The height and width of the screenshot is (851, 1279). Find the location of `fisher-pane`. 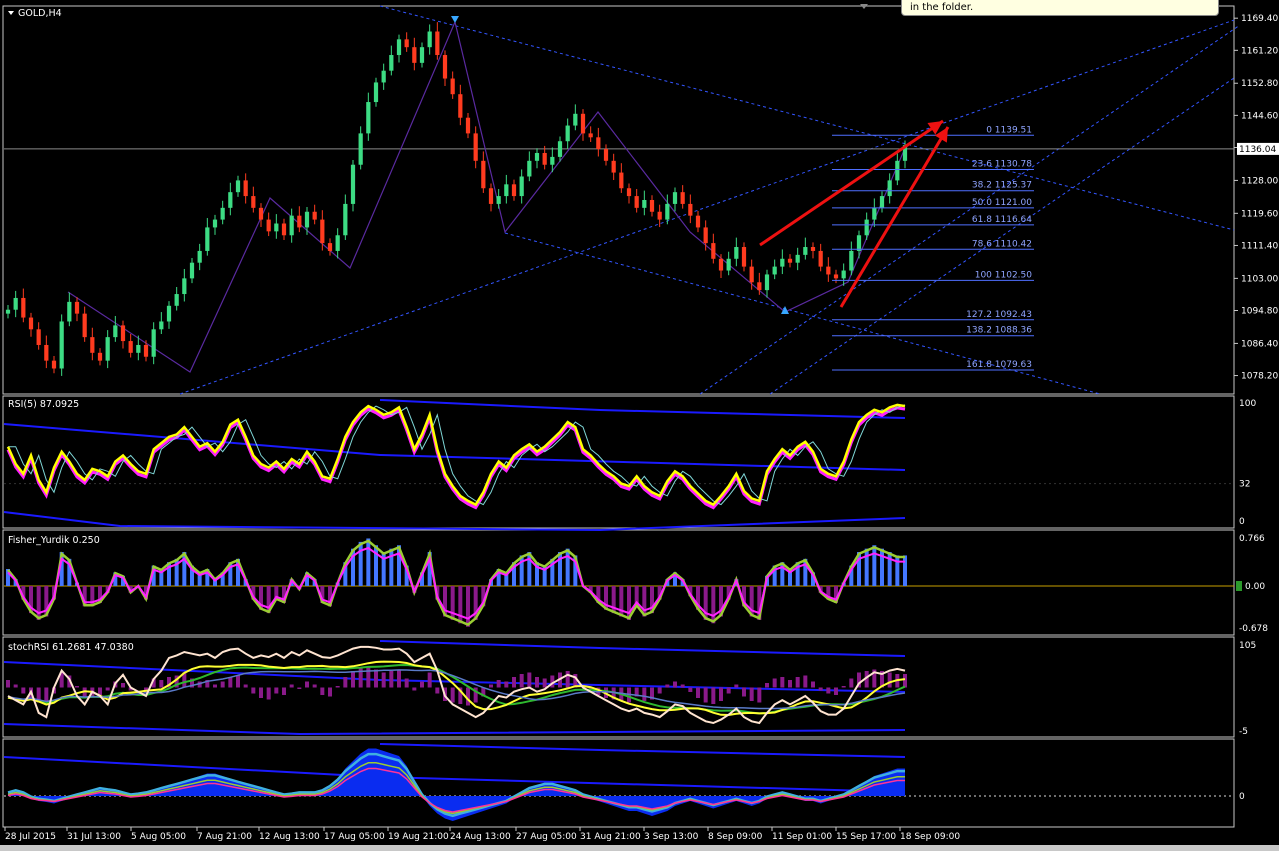

fisher-pane is located at coordinates (618, 582).